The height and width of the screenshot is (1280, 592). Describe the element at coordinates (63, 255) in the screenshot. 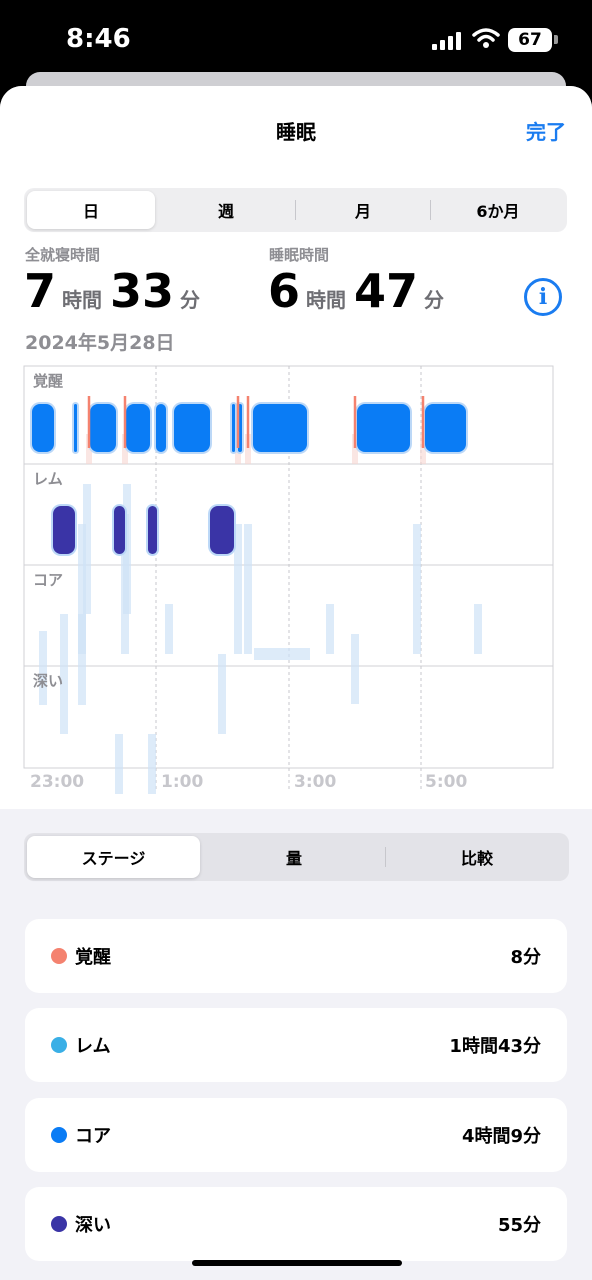

I see `in-bed-label: 全就寝時間` at that location.